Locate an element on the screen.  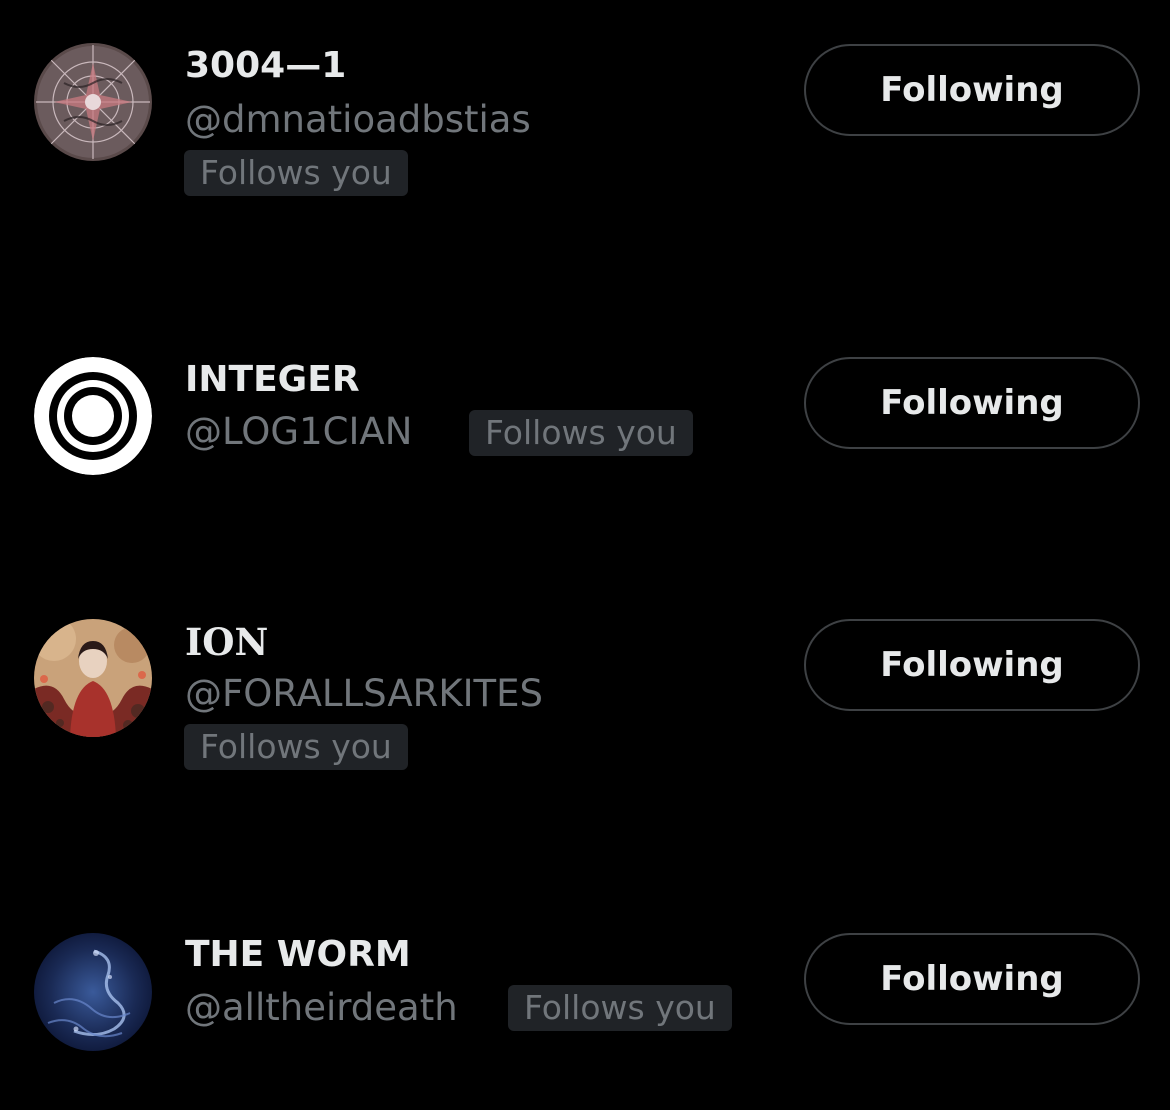
blue-wave-avatar-icon is located at coordinates (93, 992).